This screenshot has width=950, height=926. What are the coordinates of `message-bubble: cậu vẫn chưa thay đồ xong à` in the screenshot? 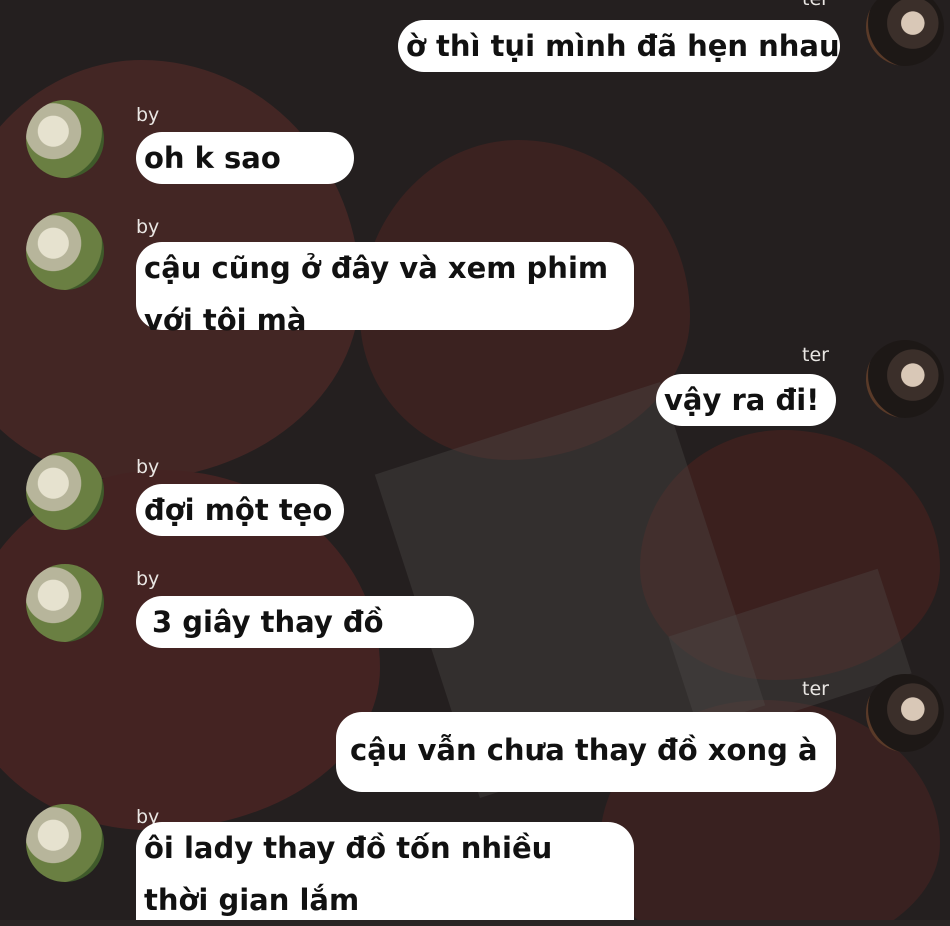 It's located at (586, 752).